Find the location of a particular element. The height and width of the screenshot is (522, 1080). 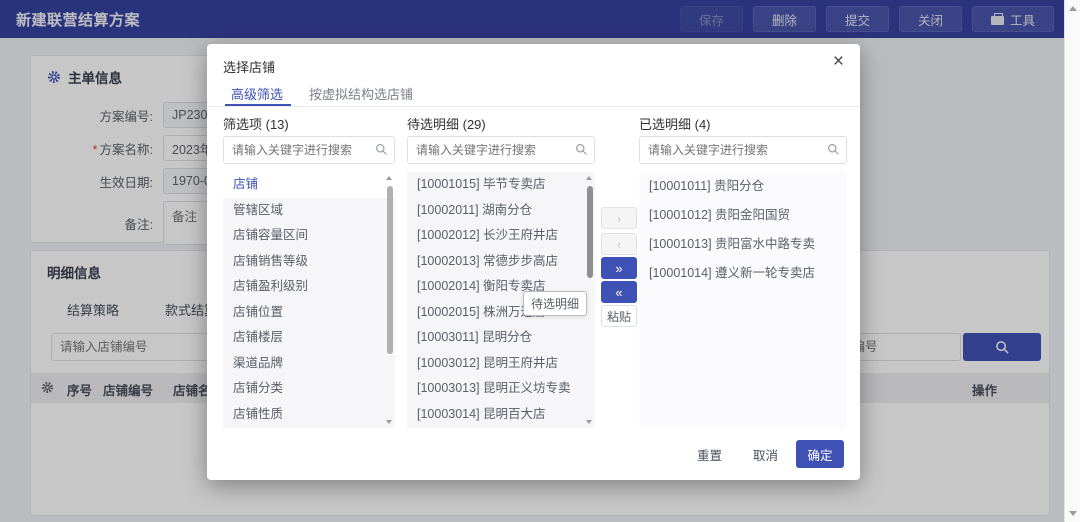

available-list-item: [10003013] 昆明正义坊专卖 is located at coordinates (501, 389).